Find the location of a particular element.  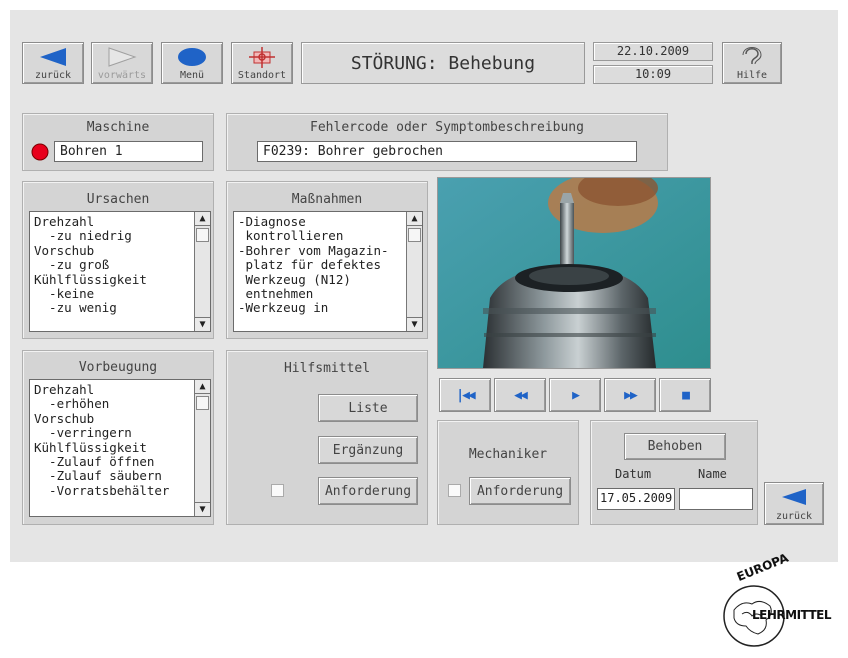

location-button: Standort is located at coordinates (262, 63).